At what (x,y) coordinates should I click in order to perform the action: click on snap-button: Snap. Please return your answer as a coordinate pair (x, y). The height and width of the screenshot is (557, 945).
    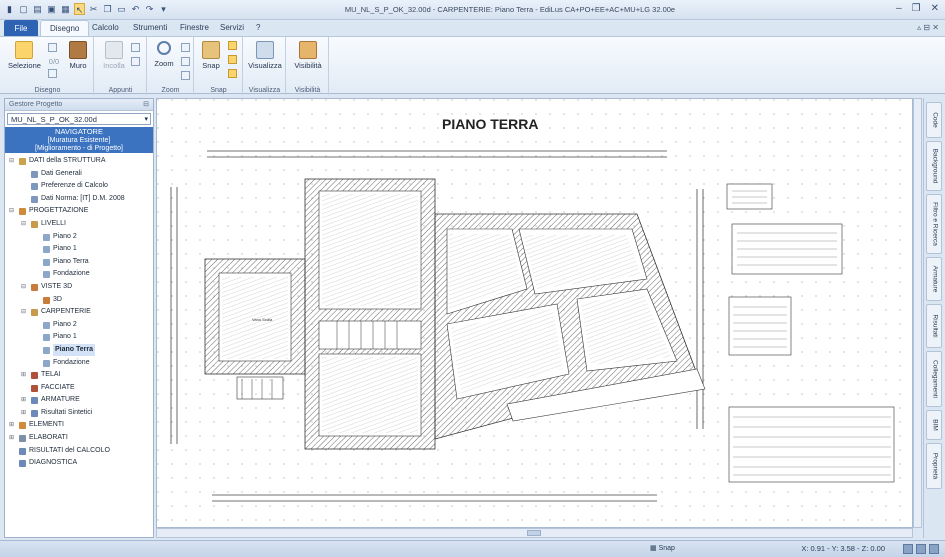
    Looking at the image, I should click on (211, 55).